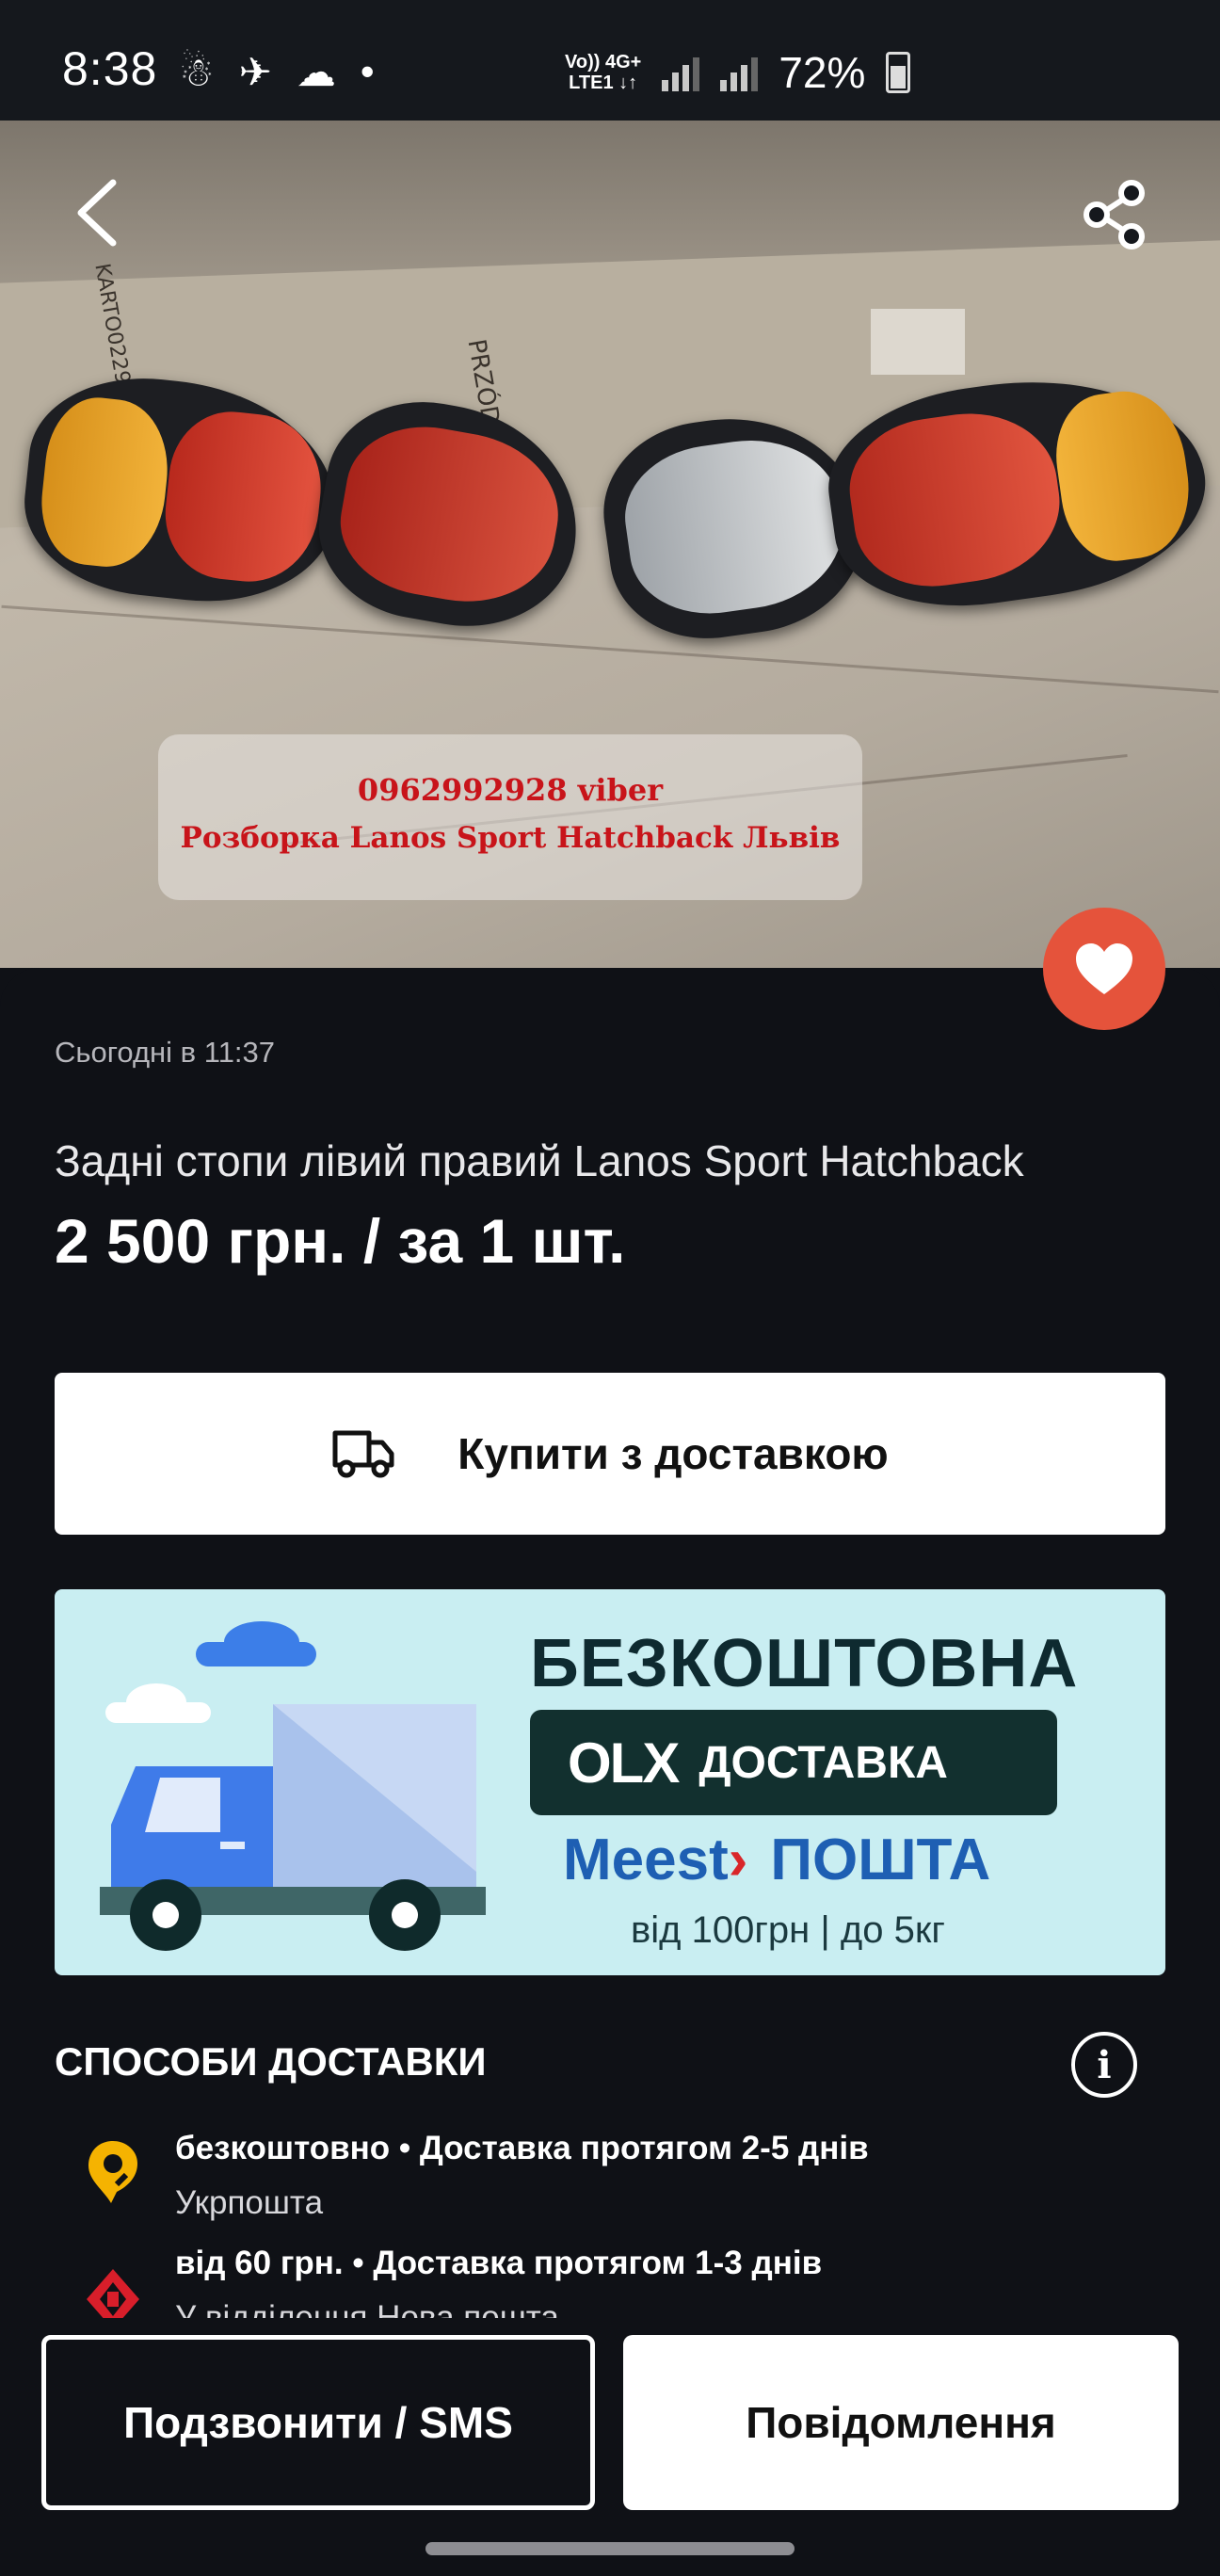  Describe the element at coordinates (499, 2263) in the screenshot. I see `delivery-method-main: від 60 грн. • Доставка протягом 1-3 днів` at that location.